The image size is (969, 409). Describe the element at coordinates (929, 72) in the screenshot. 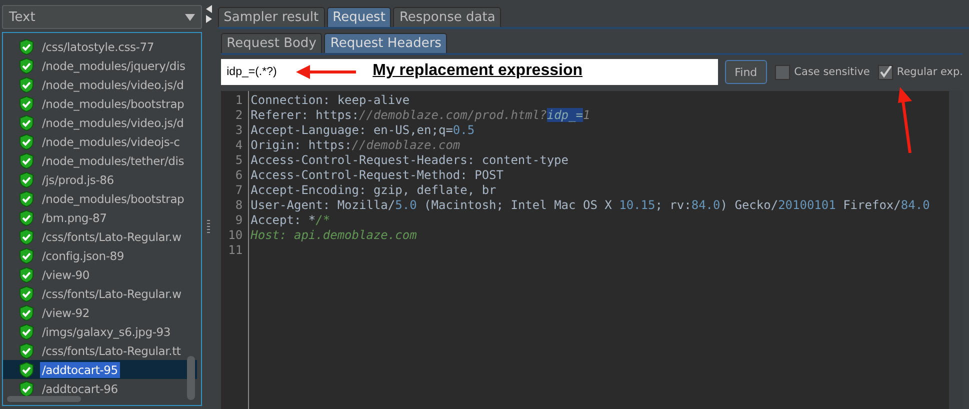

I see `checkbox-label: Regular exp.` at that location.